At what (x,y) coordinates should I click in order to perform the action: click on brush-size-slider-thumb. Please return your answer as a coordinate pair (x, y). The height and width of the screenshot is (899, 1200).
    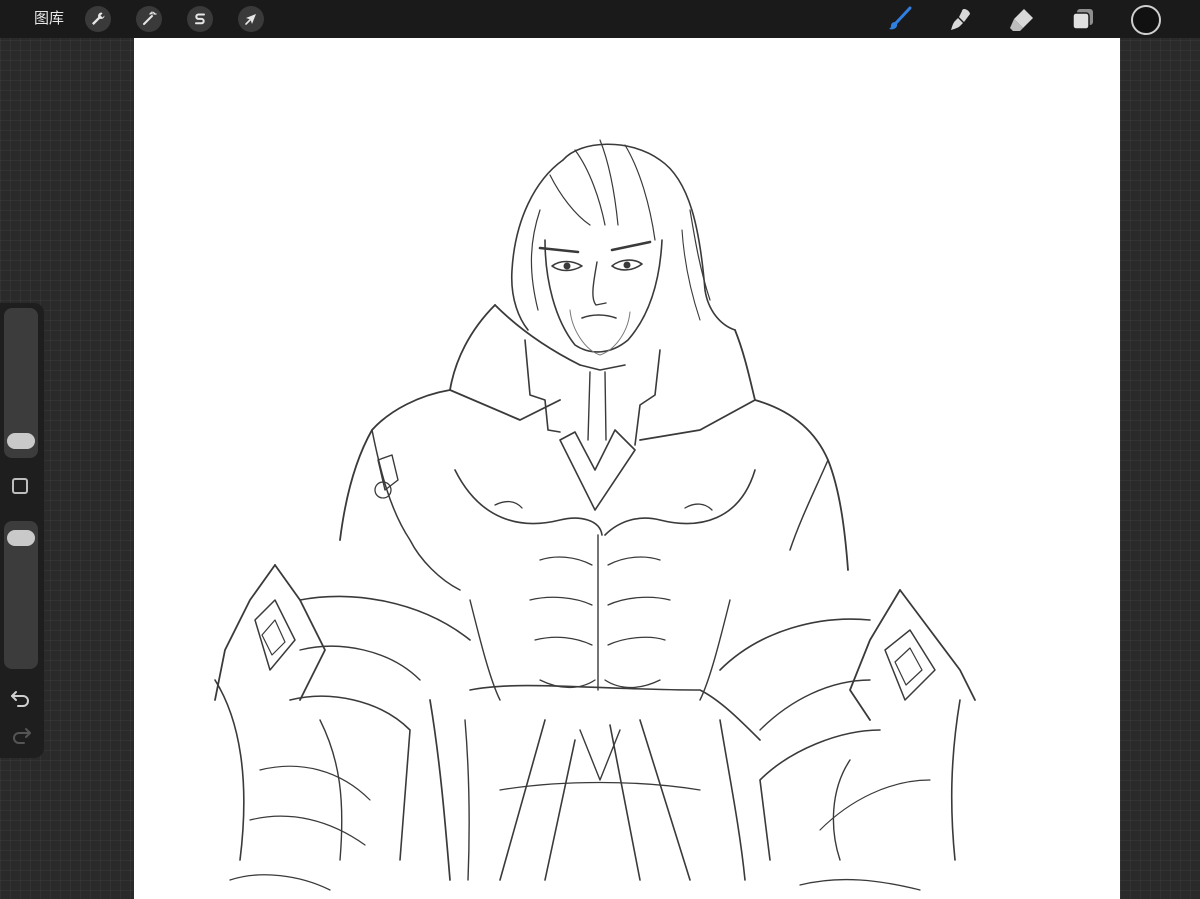
    Looking at the image, I should click on (21, 440).